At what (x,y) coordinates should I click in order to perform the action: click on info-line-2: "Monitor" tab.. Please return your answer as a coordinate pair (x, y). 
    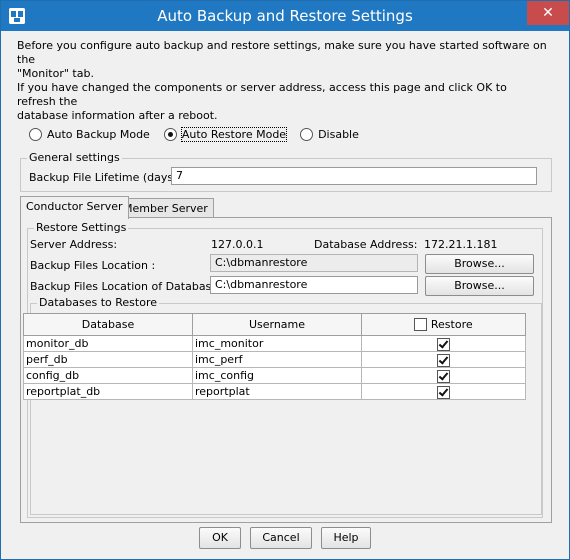
    Looking at the image, I should click on (55, 73).